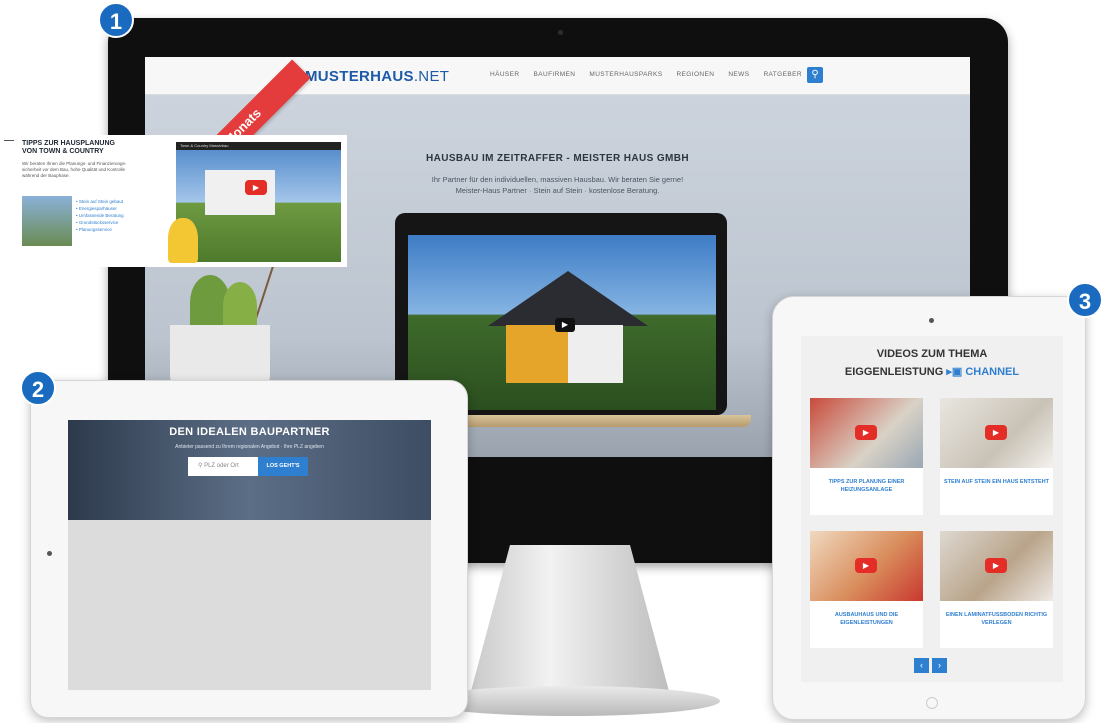 This screenshot has width=1108, height=723. Describe the element at coordinates (1085, 300) in the screenshot. I see `badge-3: 3` at that location.